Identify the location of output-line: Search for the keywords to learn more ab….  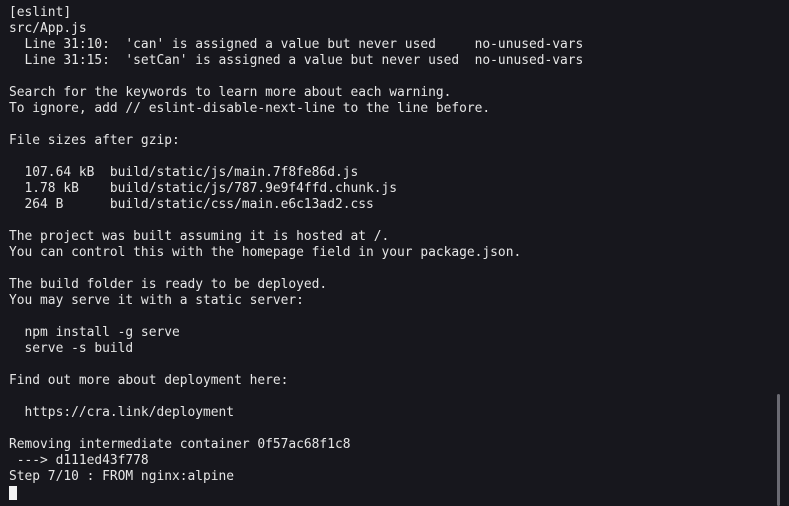
(230, 92).